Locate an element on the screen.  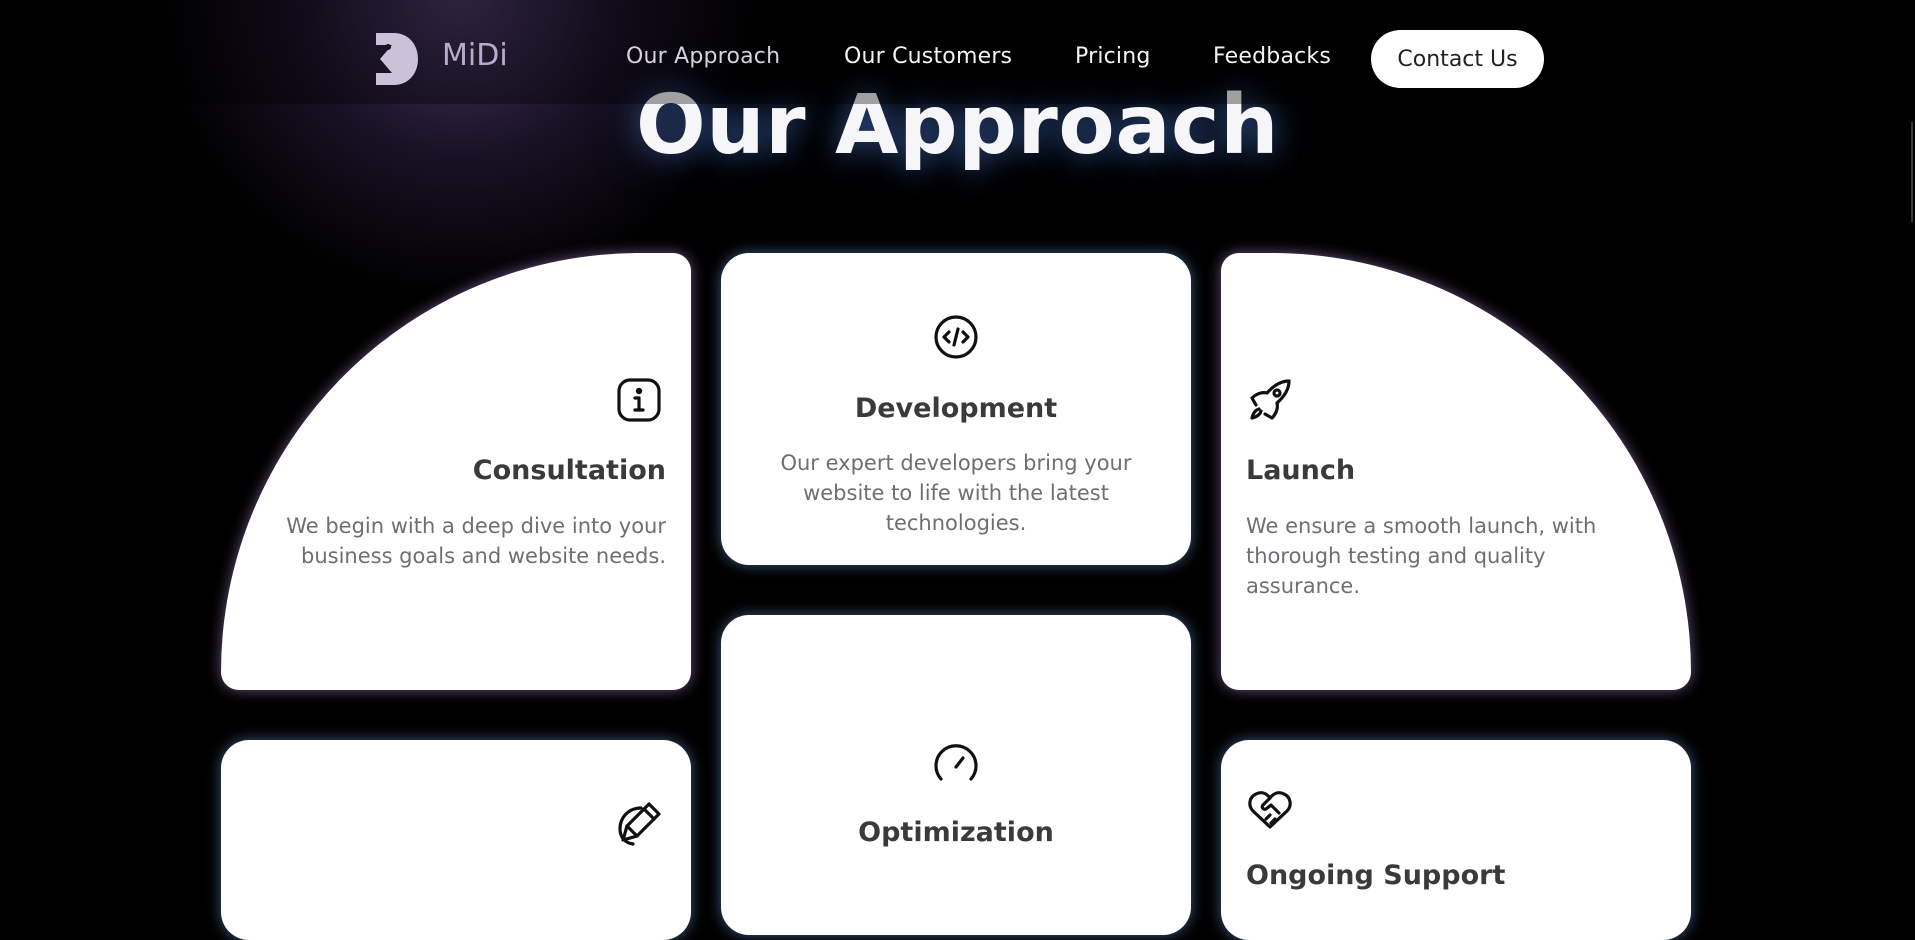
card-ongoing-support: Ongoing Support is located at coordinates (1456, 840).